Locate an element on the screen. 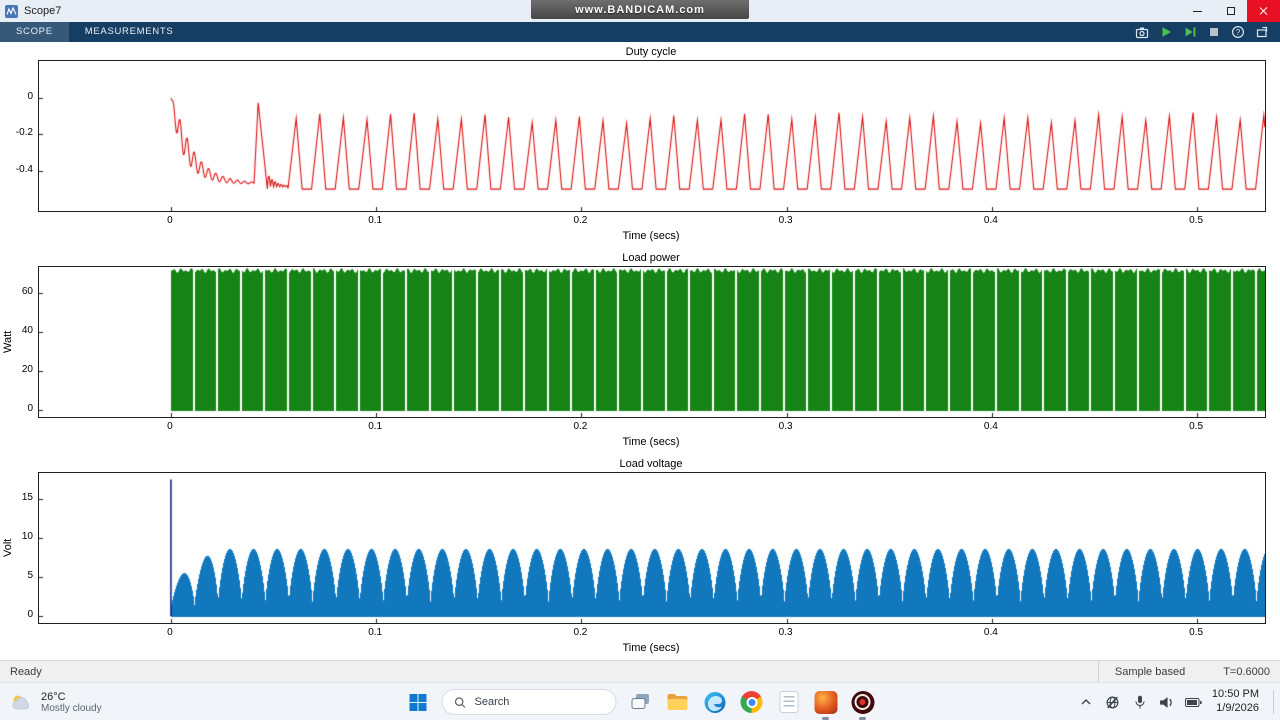 The height and width of the screenshot is (721, 1280). matlab-icon is located at coordinates (826, 702).